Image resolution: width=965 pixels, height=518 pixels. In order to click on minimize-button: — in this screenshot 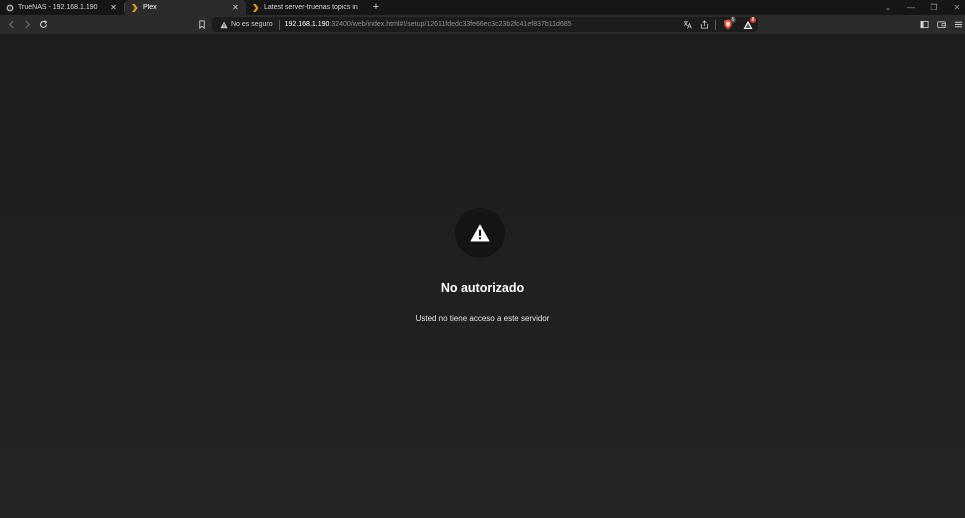, I will do `click(911, 7)`.